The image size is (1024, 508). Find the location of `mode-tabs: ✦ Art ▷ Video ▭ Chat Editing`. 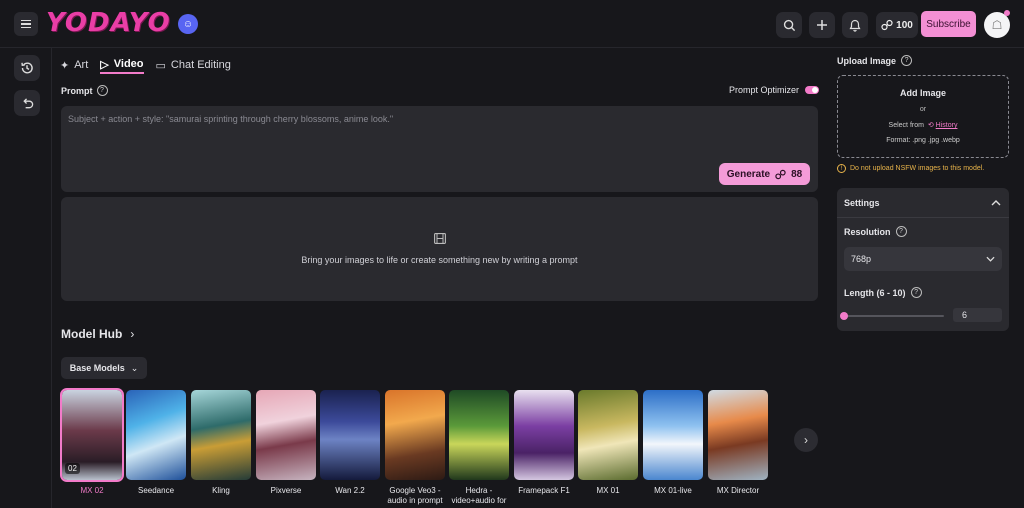

mode-tabs: ✦ Art ▷ Video ▭ Chat Editing is located at coordinates (145, 66).